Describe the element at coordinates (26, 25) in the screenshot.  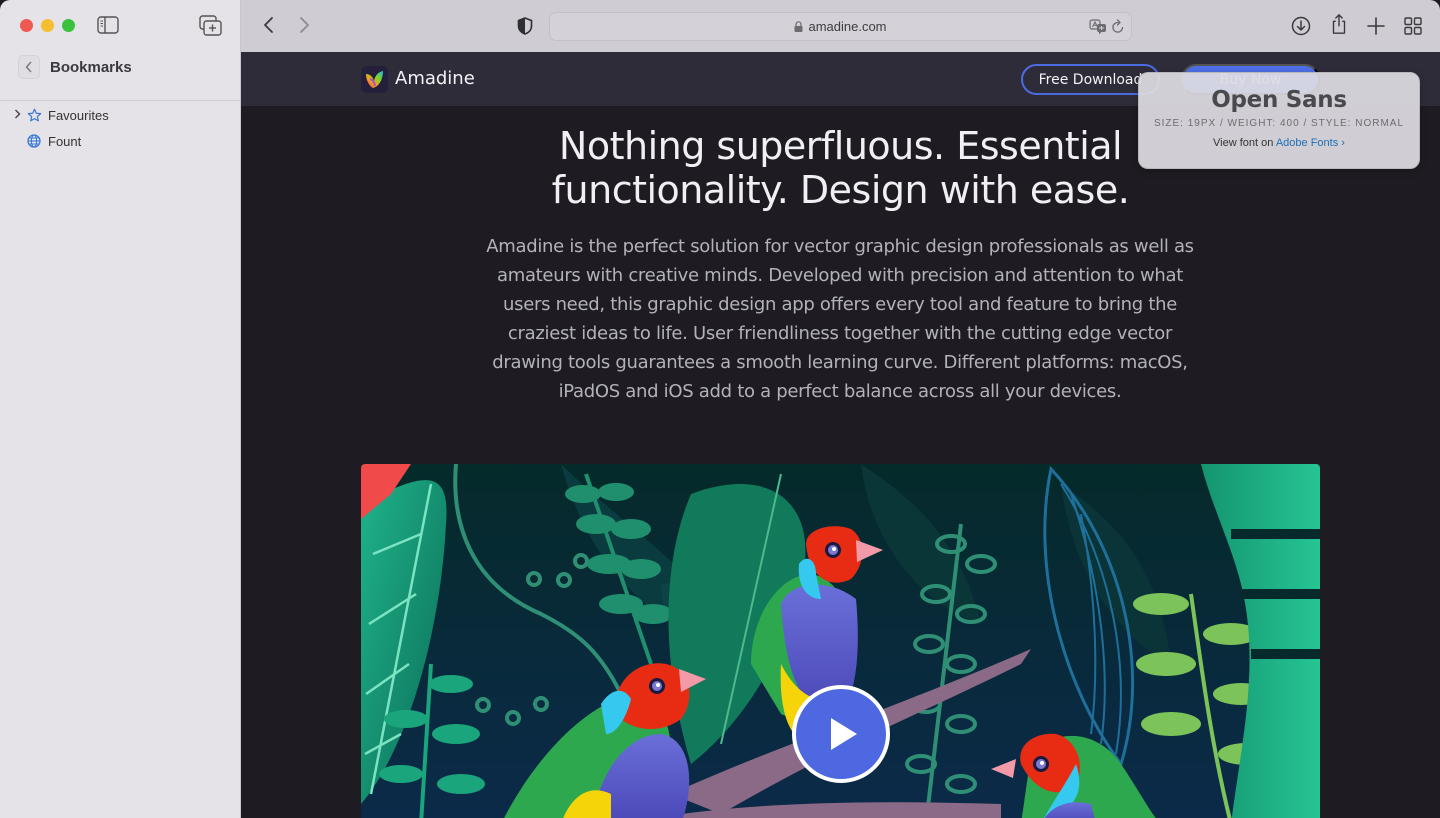
I see `close-window-button` at that location.